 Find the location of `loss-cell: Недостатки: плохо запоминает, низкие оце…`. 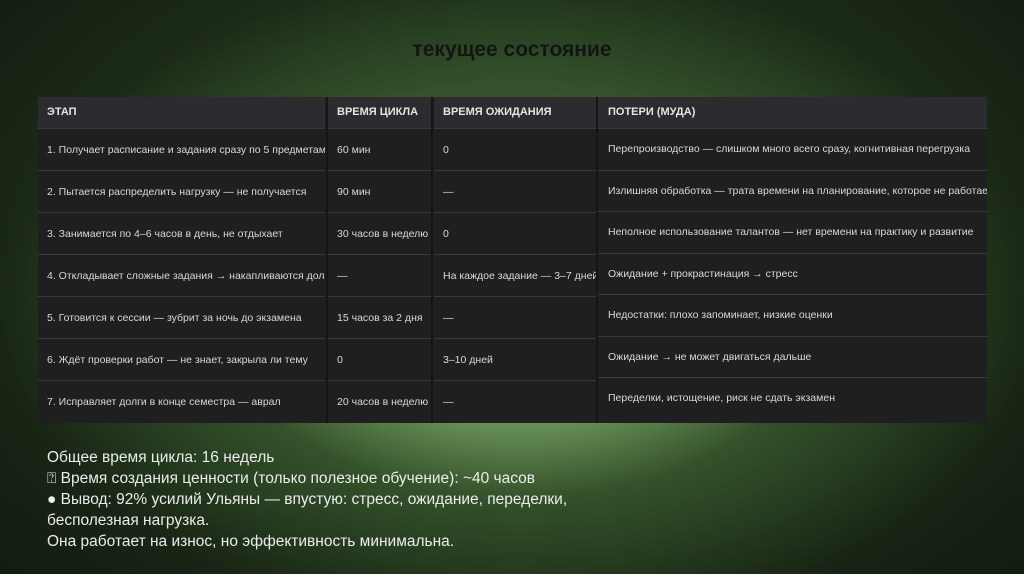

loss-cell: Недостатки: плохо запоминает, низкие оце… is located at coordinates (792, 315).